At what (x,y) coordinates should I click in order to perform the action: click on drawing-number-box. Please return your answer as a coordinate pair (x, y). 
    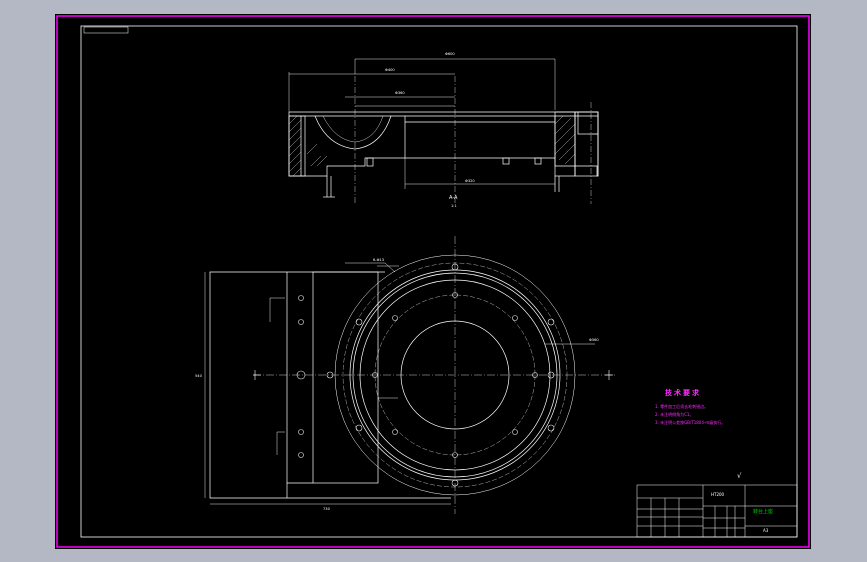
    Looking at the image, I should click on (106, 30).